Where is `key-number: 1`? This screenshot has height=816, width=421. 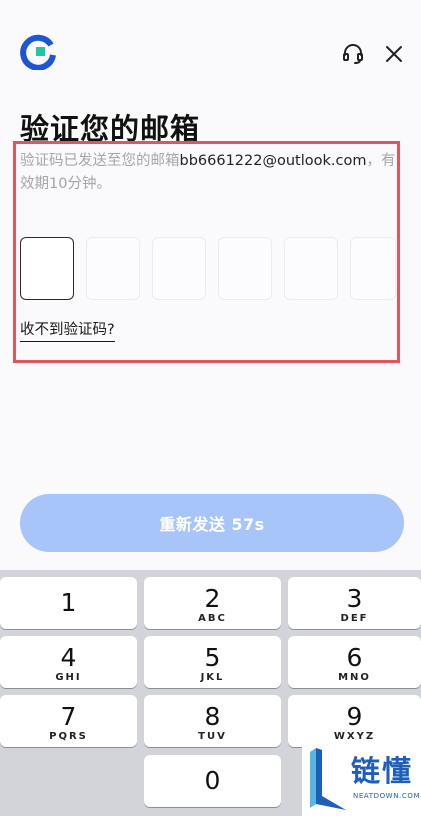
key-number: 1 is located at coordinates (68, 602).